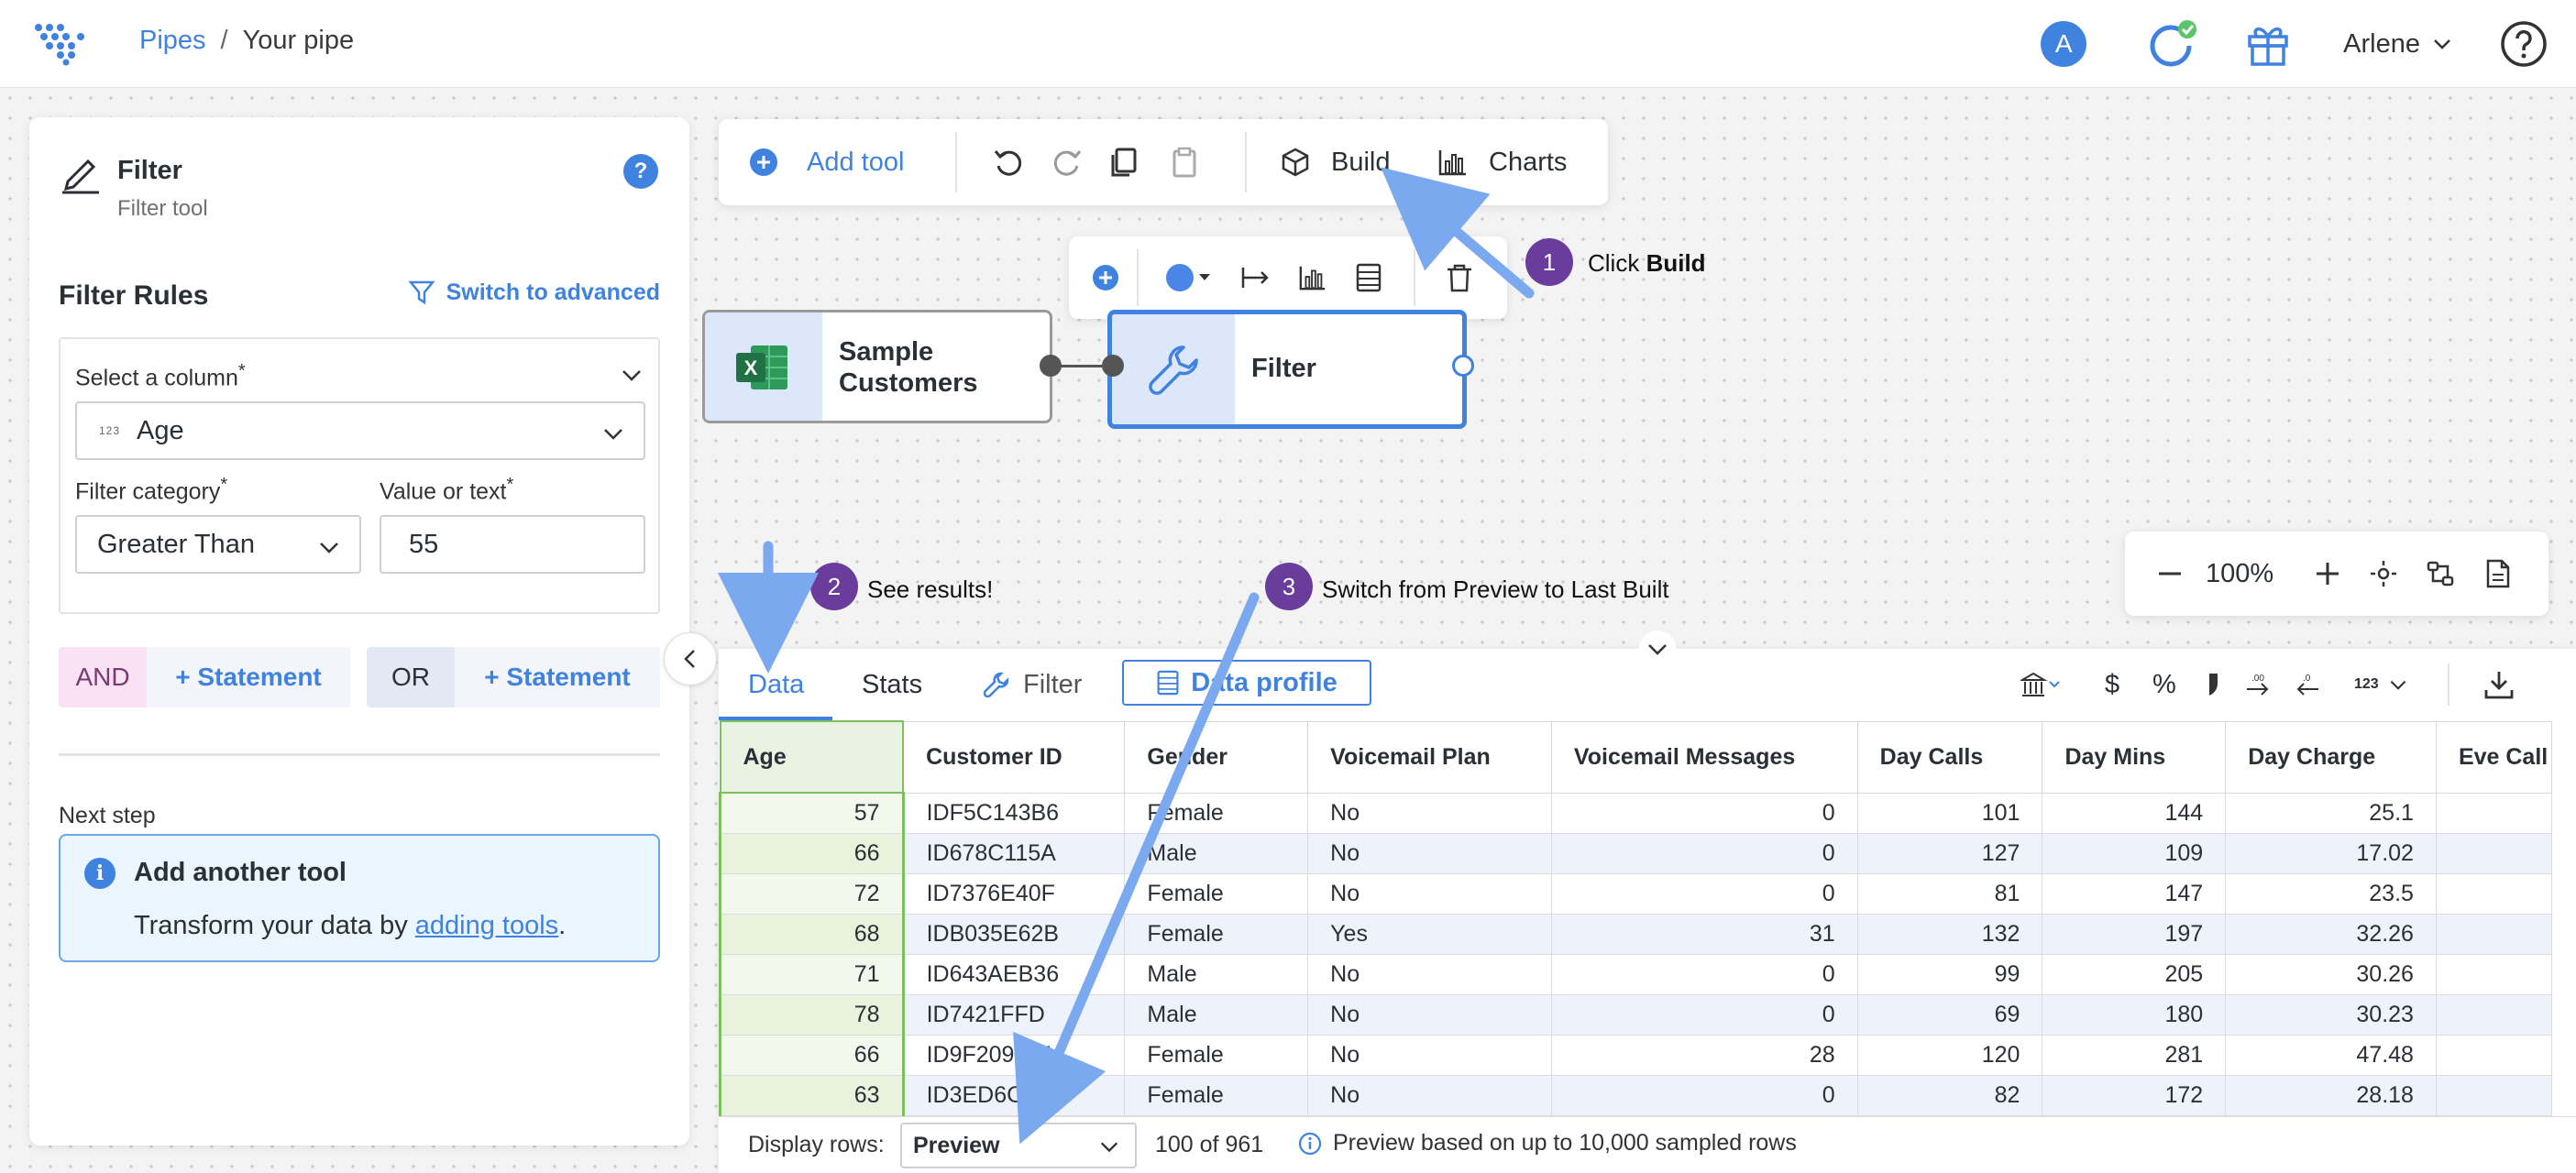 The width and height of the screenshot is (2576, 1173). I want to click on table-cell: Yes, so click(1430, 934).